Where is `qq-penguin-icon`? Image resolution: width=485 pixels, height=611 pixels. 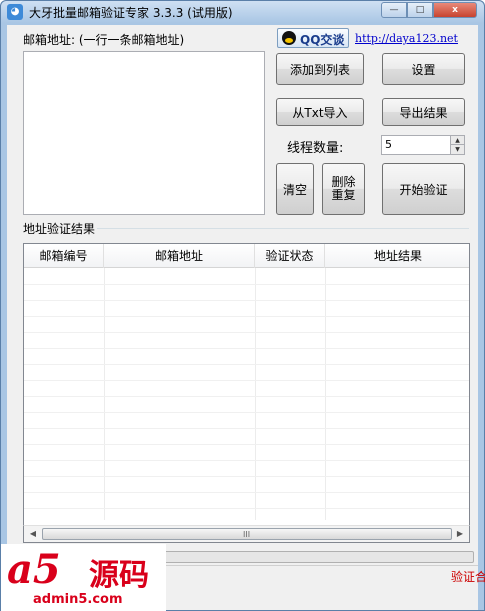 qq-penguin-icon is located at coordinates (289, 38).